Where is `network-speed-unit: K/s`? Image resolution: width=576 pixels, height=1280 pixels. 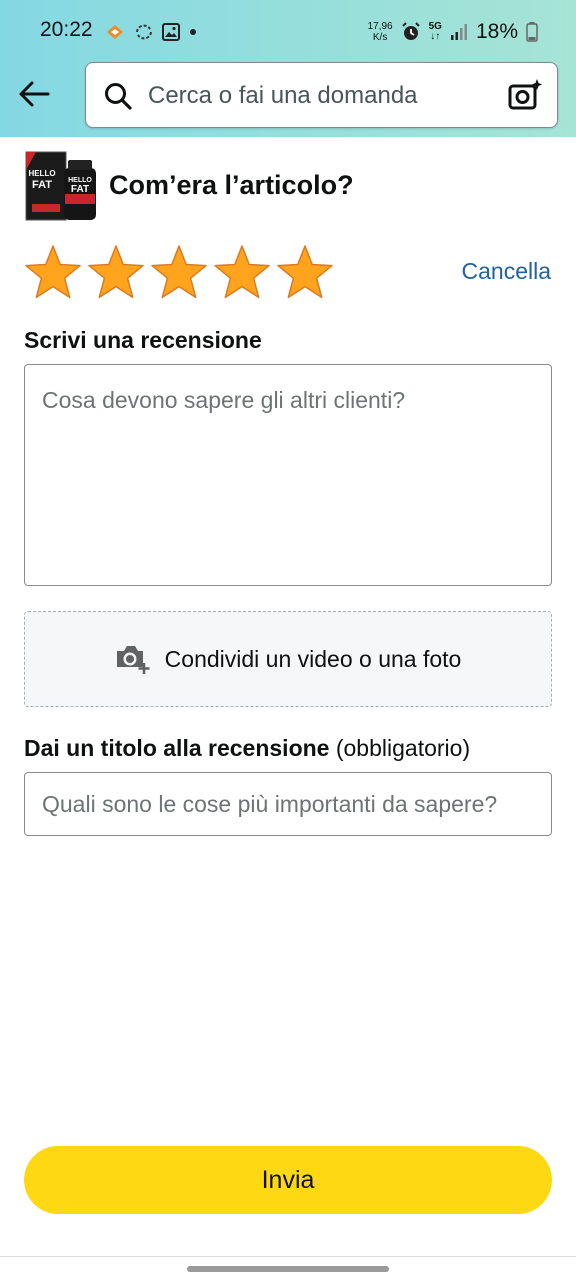
network-speed-unit: K/s is located at coordinates (380, 37).